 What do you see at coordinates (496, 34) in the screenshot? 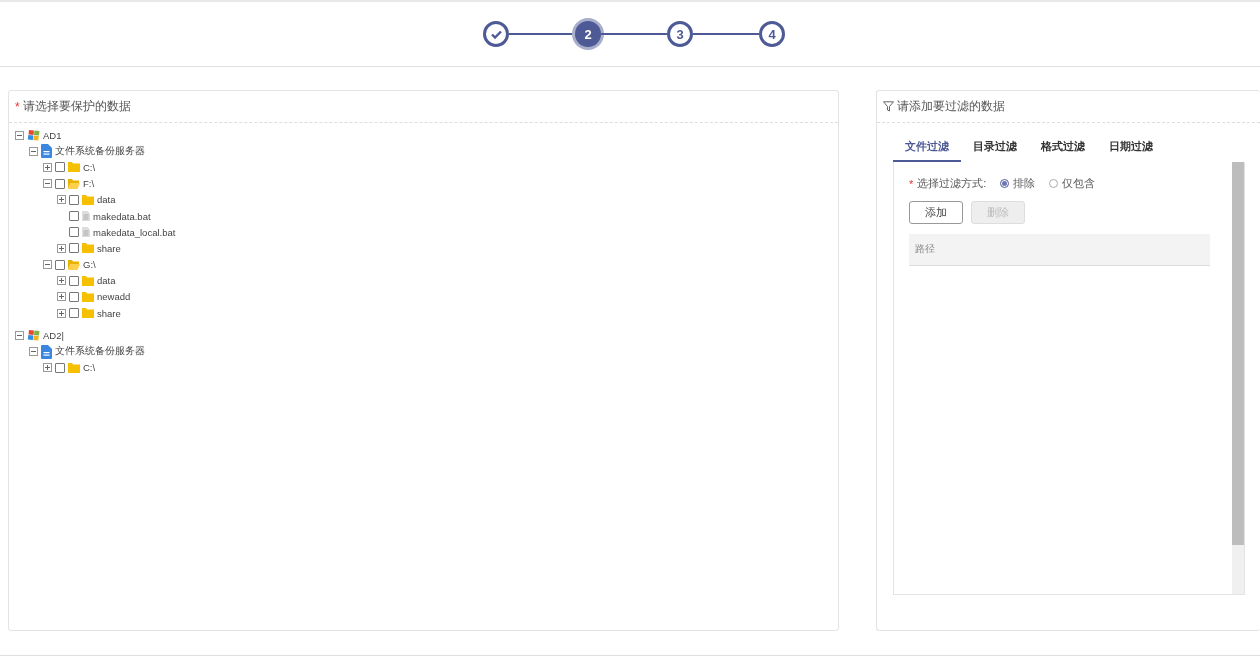
I see `check-icon` at bounding box center [496, 34].